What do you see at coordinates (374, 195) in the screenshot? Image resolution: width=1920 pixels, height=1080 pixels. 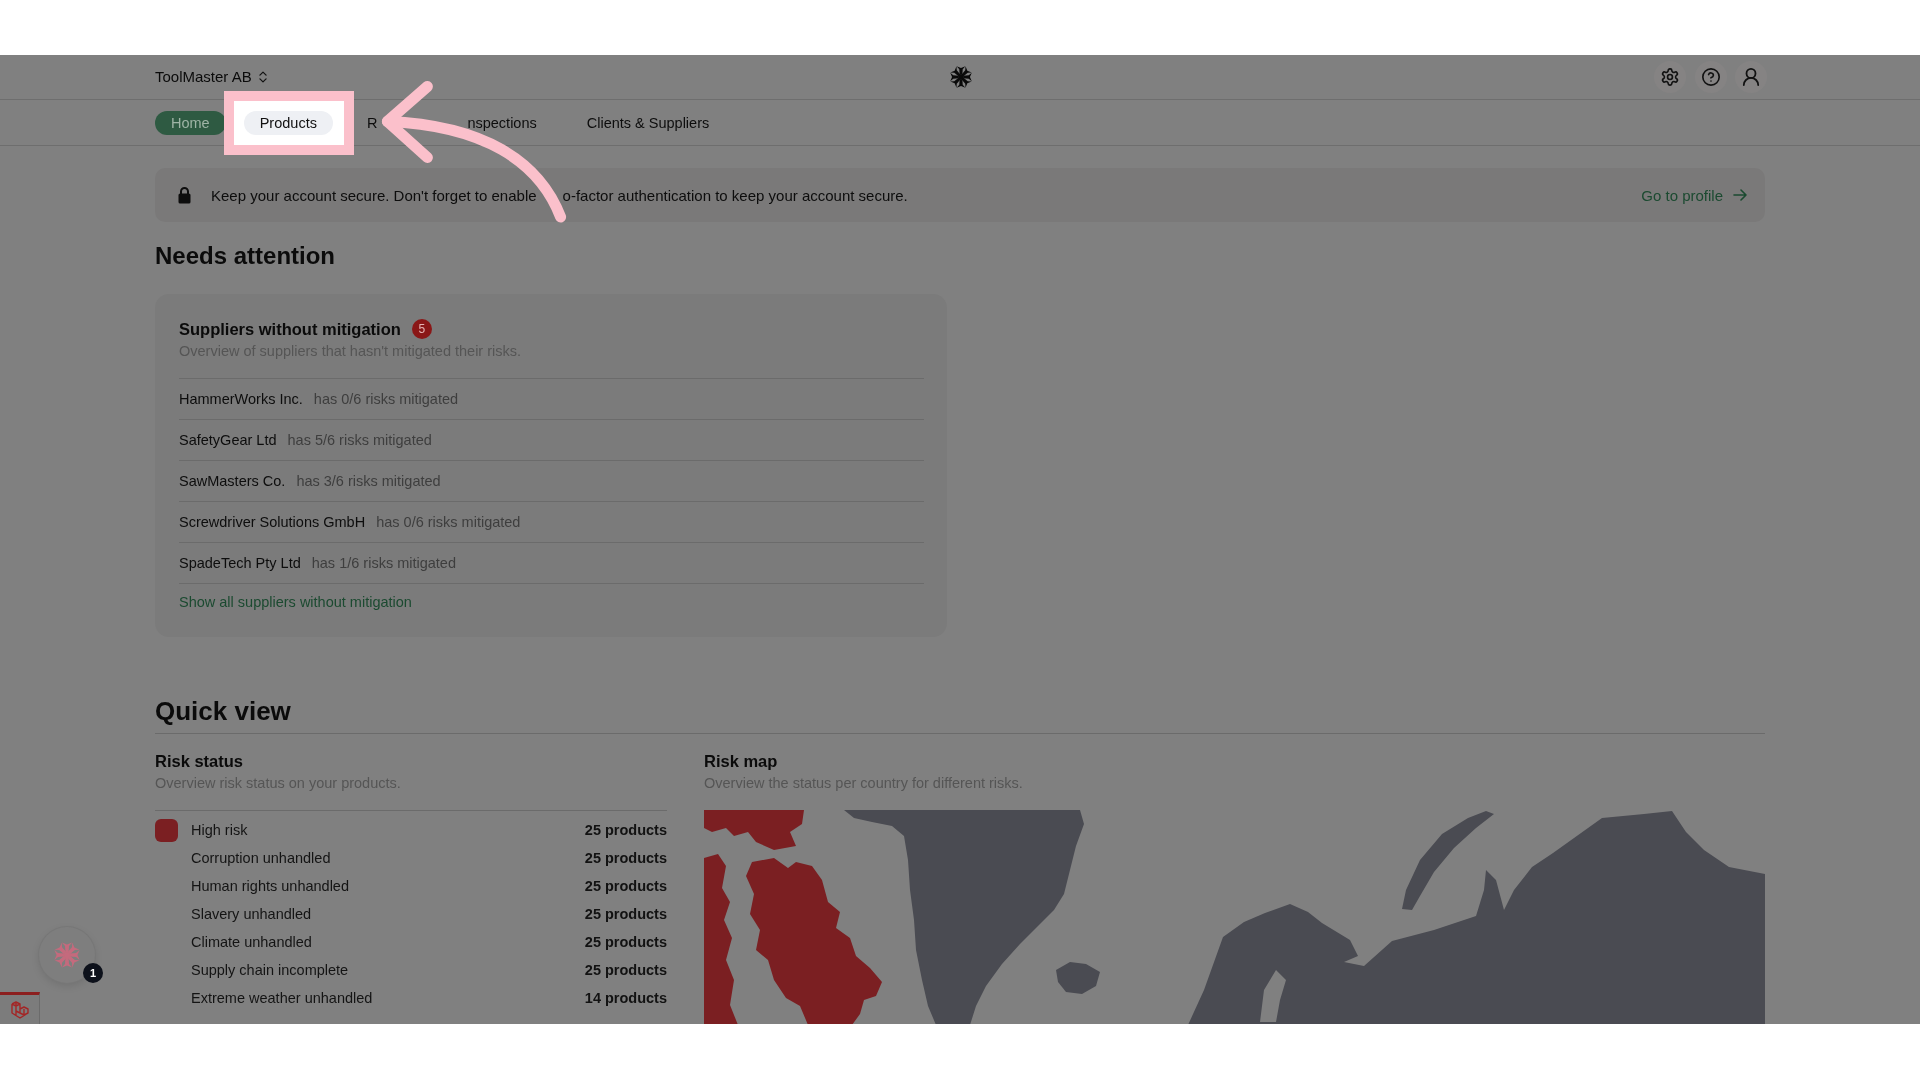 I see `banner-message: Keep your account secure. Don't forget to enable` at bounding box center [374, 195].